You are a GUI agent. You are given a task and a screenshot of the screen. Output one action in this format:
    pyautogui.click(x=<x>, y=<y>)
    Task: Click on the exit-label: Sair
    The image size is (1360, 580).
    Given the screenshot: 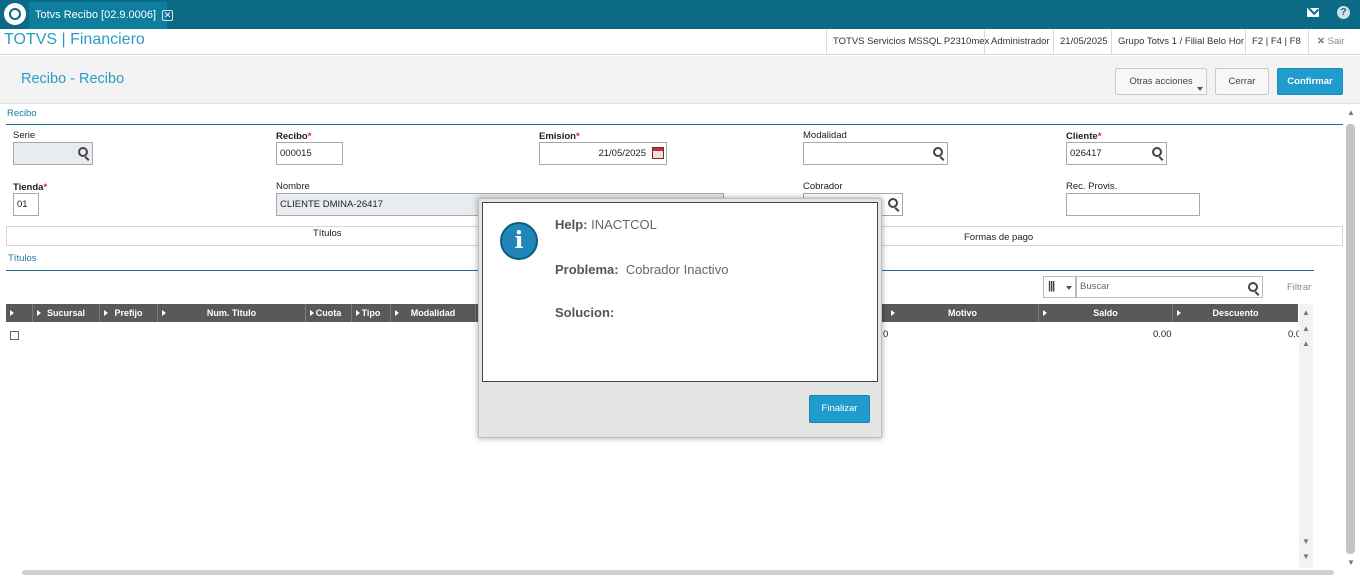 What is the action you would take?
    pyautogui.click(x=1336, y=41)
    